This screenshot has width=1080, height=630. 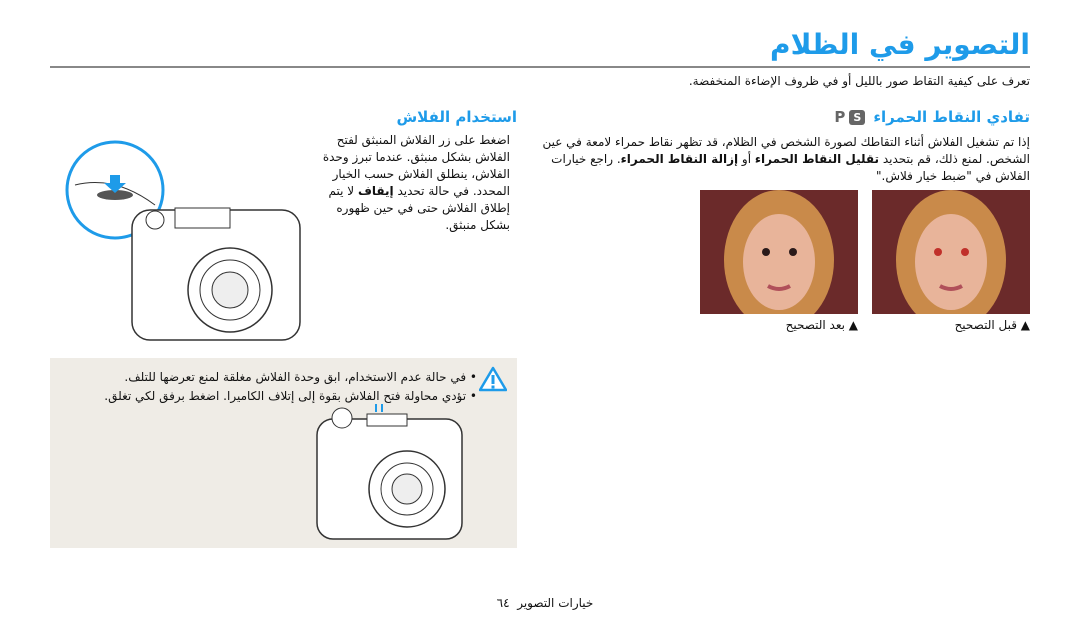 What do you see at coordinates (821, 325) in the screenshot?
I see `caption-after: ▲ بعد التصحيح` at bounding box center [821, 325].